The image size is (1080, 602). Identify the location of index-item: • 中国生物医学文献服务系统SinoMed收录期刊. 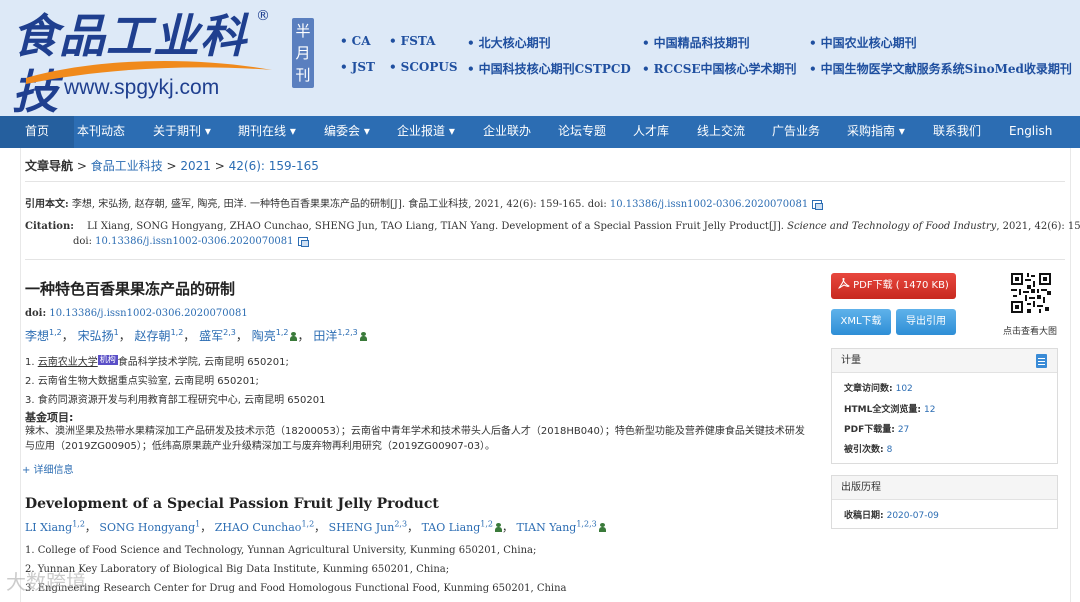
(940, 69).